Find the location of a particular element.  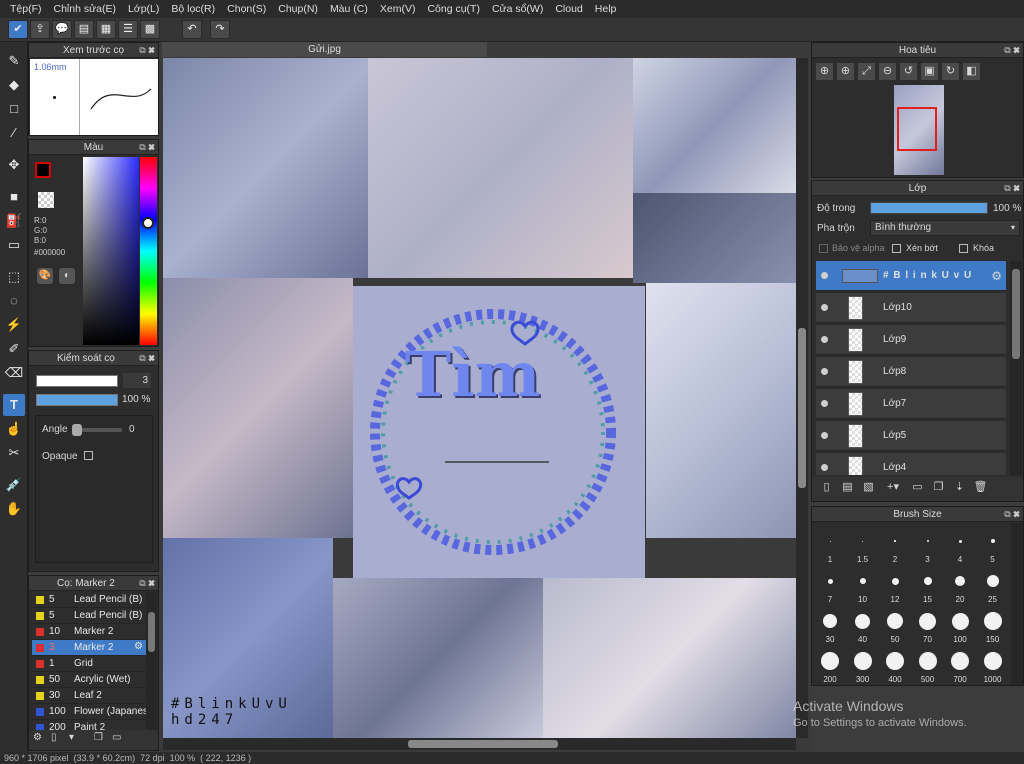

brush-size-option: 400 is located at coordinates (895, 665).